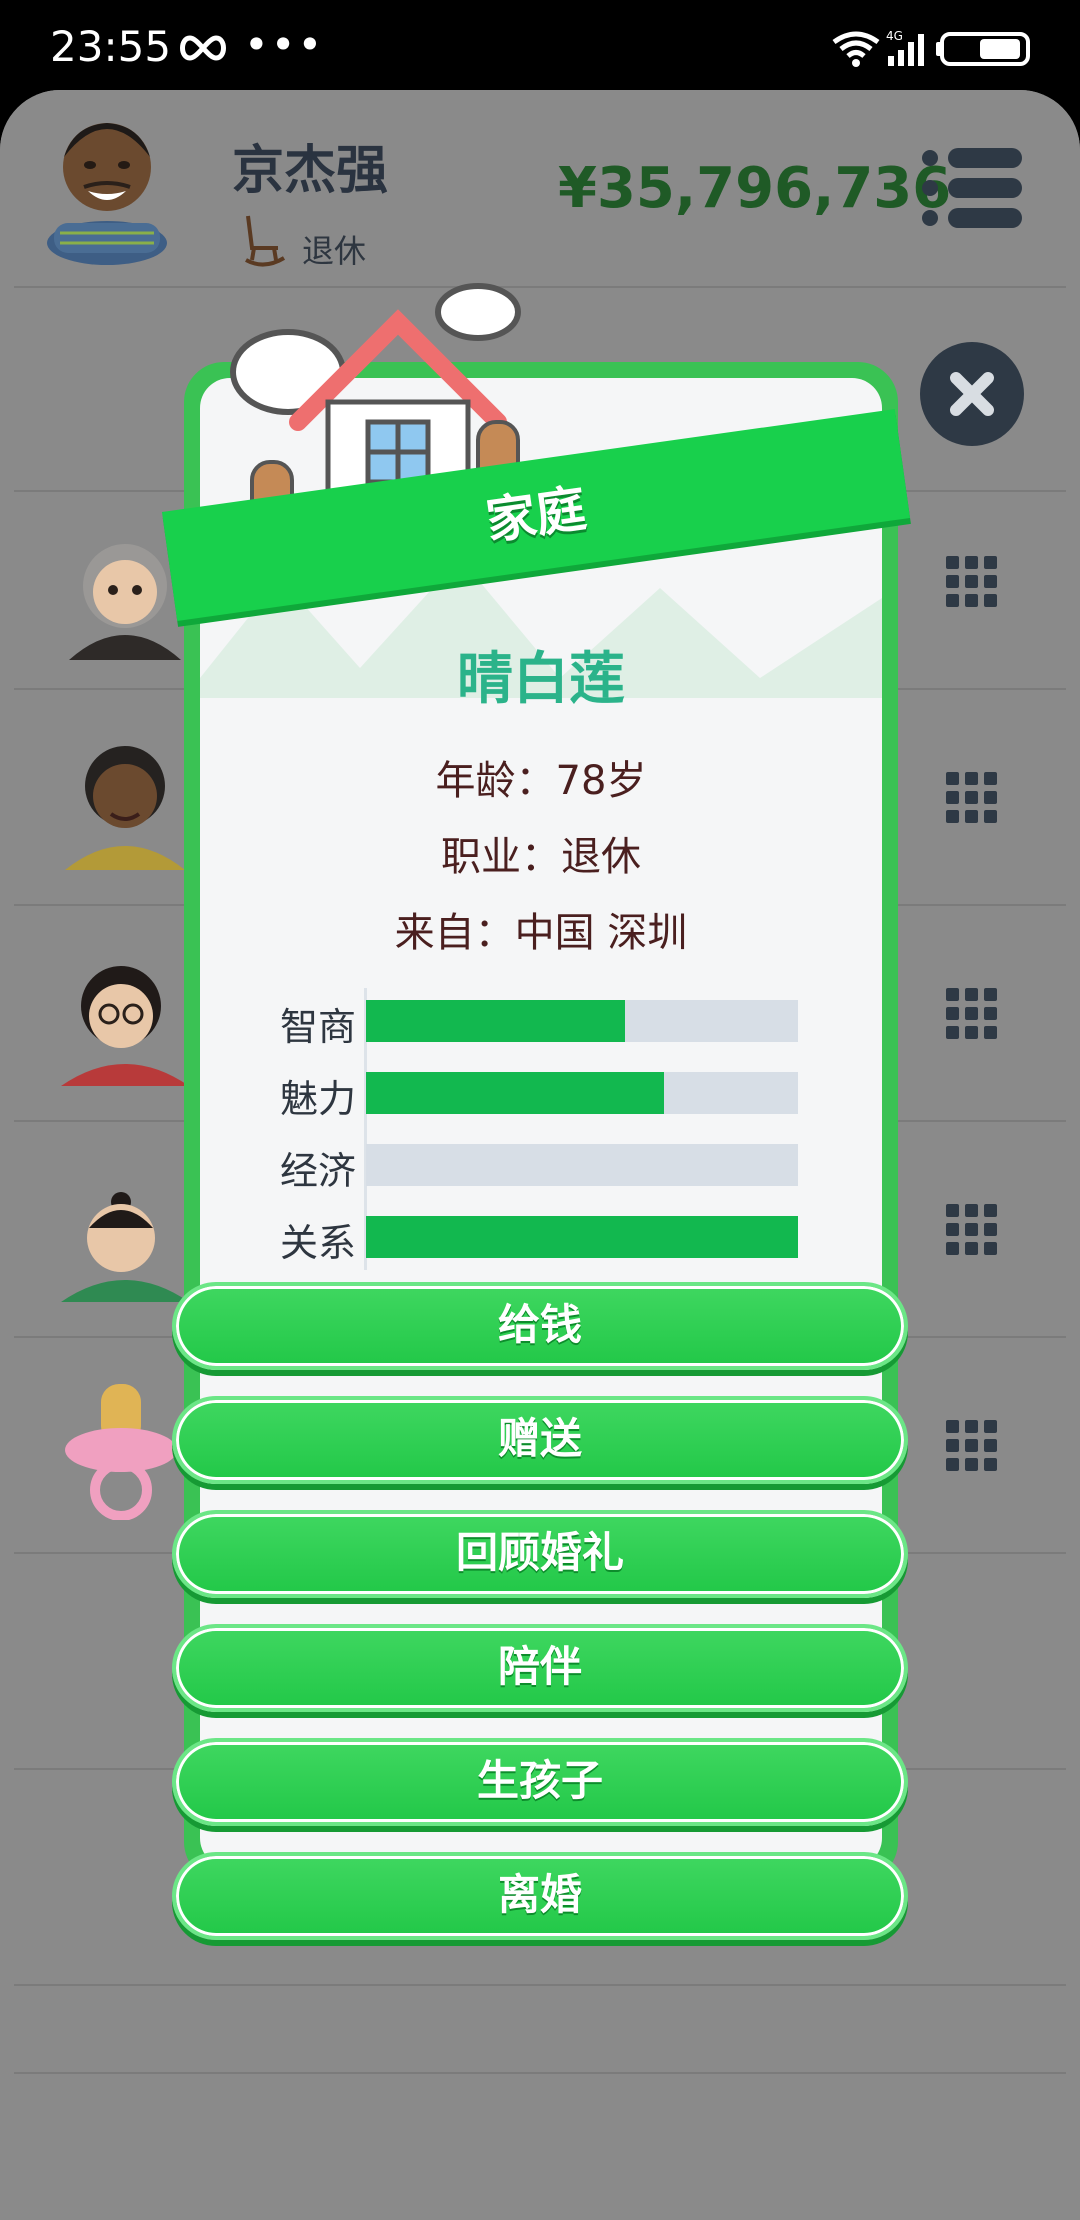 Image resolution: width=1080 pixels, height=2220 pixels. Describe the element at coordinates (972, 188) in the screenshot. I see `menu-icon` at that location.